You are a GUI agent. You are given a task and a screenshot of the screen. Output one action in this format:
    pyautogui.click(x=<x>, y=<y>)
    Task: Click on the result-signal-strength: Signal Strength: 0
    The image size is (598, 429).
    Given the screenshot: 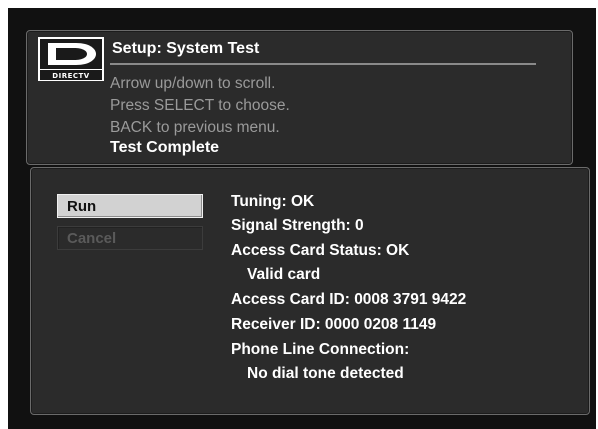 What is the action you would take?
    pyautogui.click(x=297, y=225)
    